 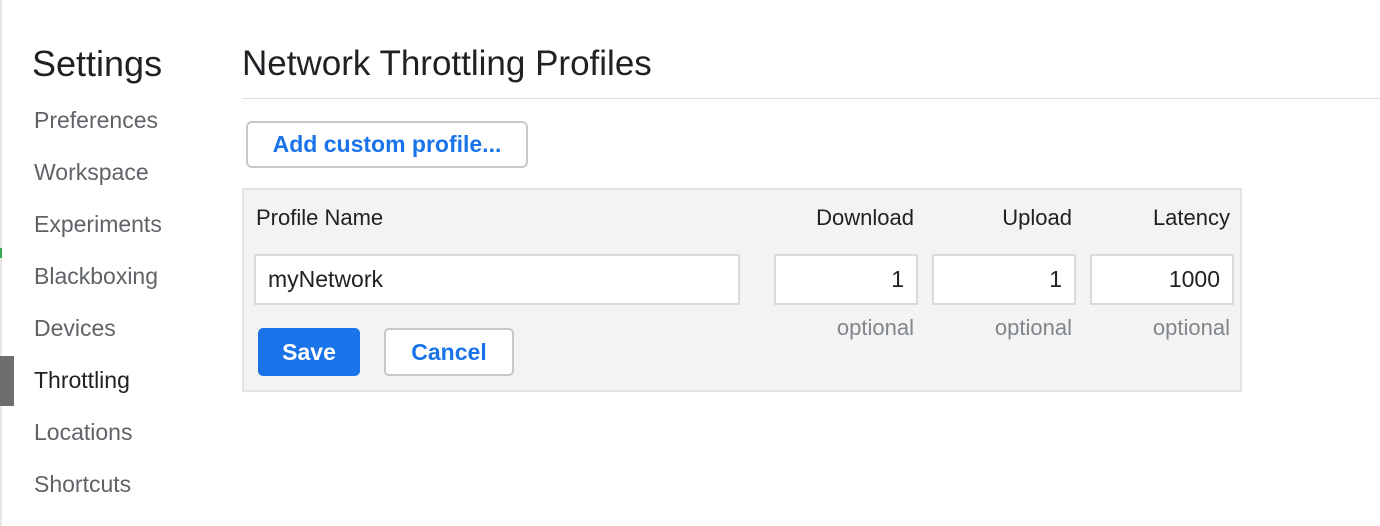 What do you see at coordinates (91, 172) in the screenshot?
I see `sidebar-item-label: Workspace` at bounding box center [91, 172].